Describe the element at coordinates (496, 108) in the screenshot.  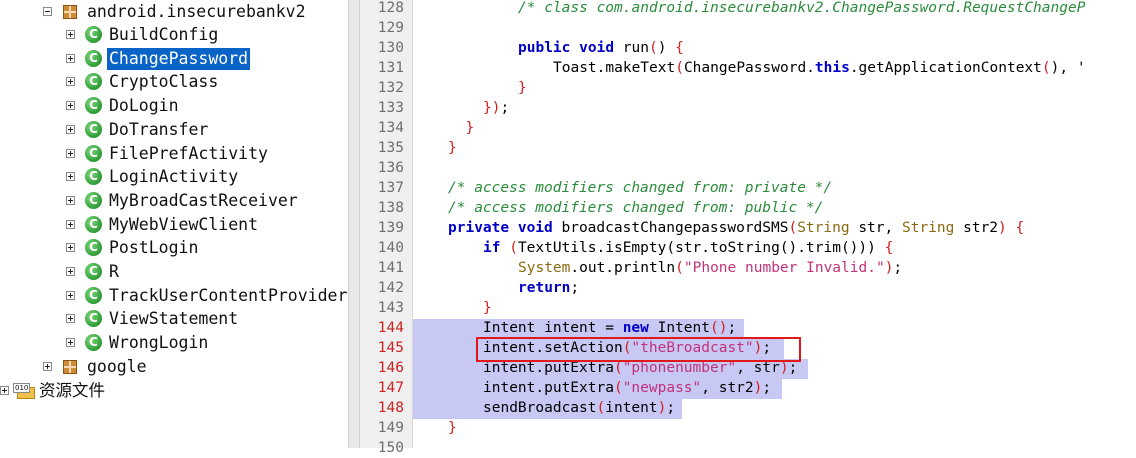
I see `code-line: });` at that location.